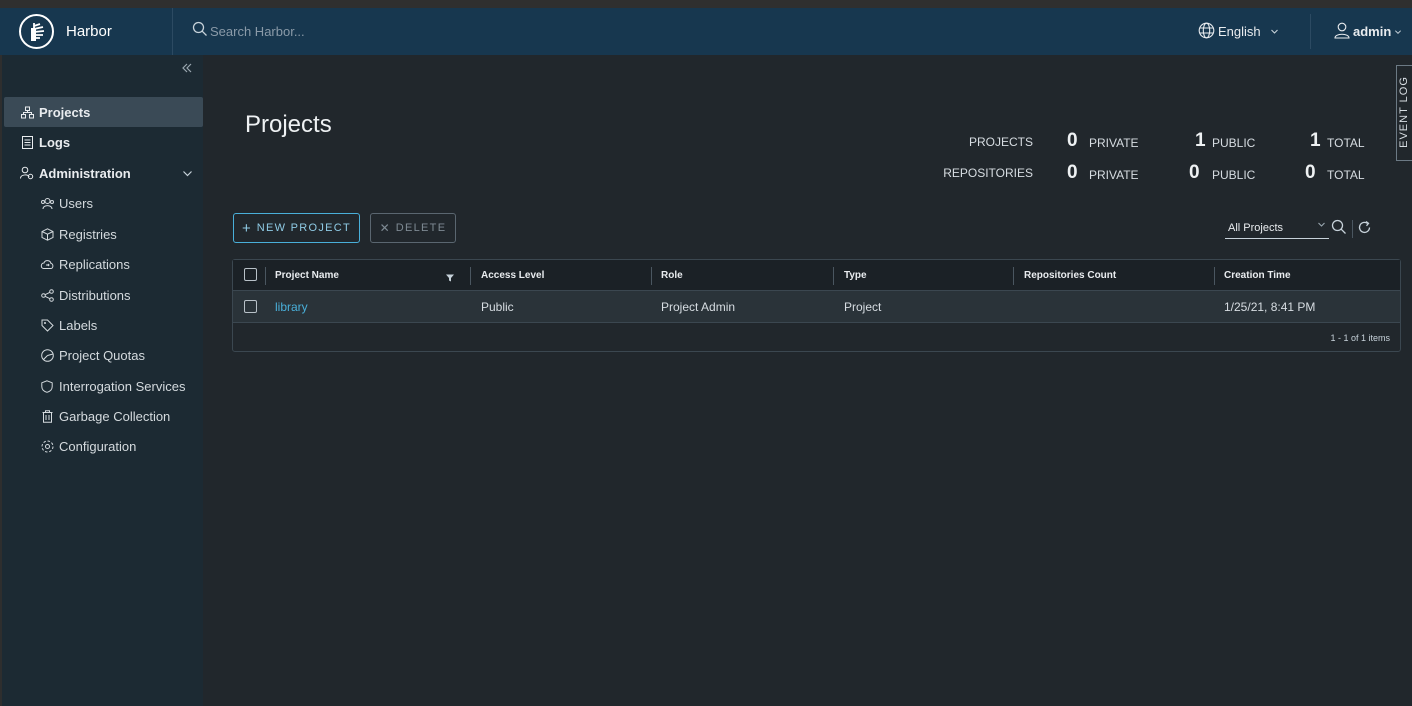 The width and height of the screenshot is (1412, 706). I want to click on sidebar-item-label: Projects, so click(65, 112).